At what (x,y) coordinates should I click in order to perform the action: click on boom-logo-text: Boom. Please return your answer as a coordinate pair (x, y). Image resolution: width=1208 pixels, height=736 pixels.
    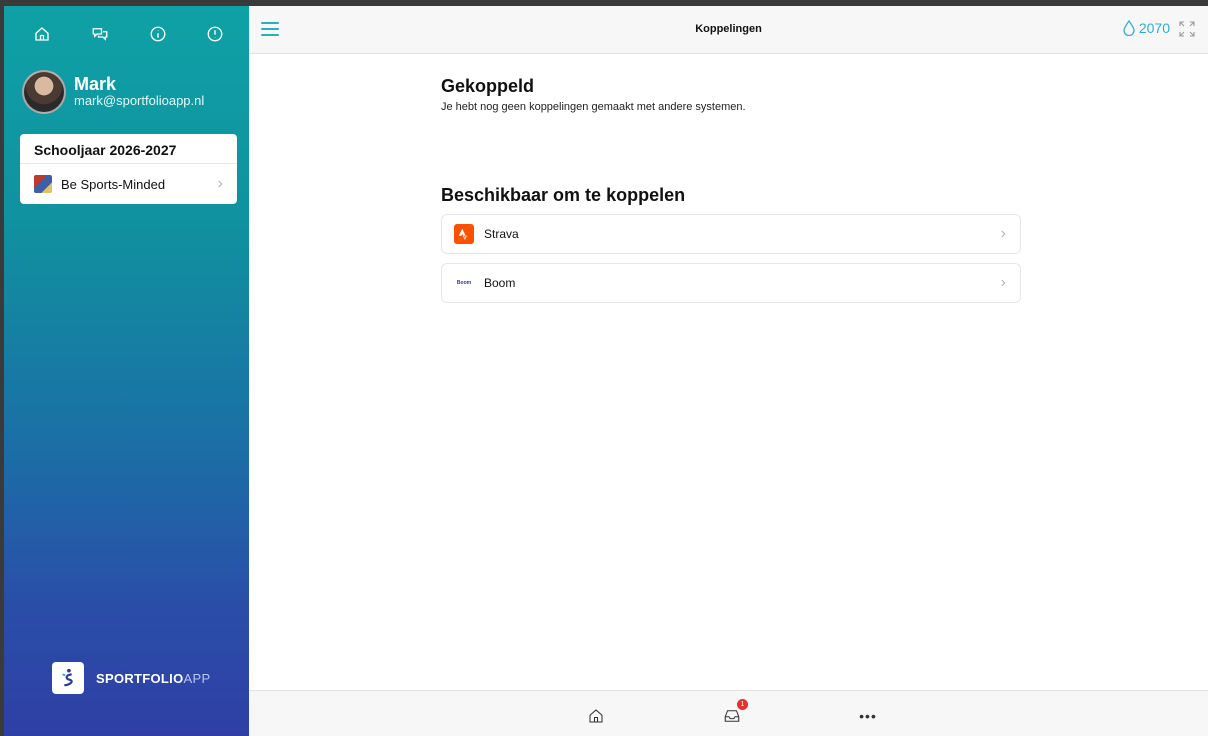
    Looking at the image, I should click on (464, 283).